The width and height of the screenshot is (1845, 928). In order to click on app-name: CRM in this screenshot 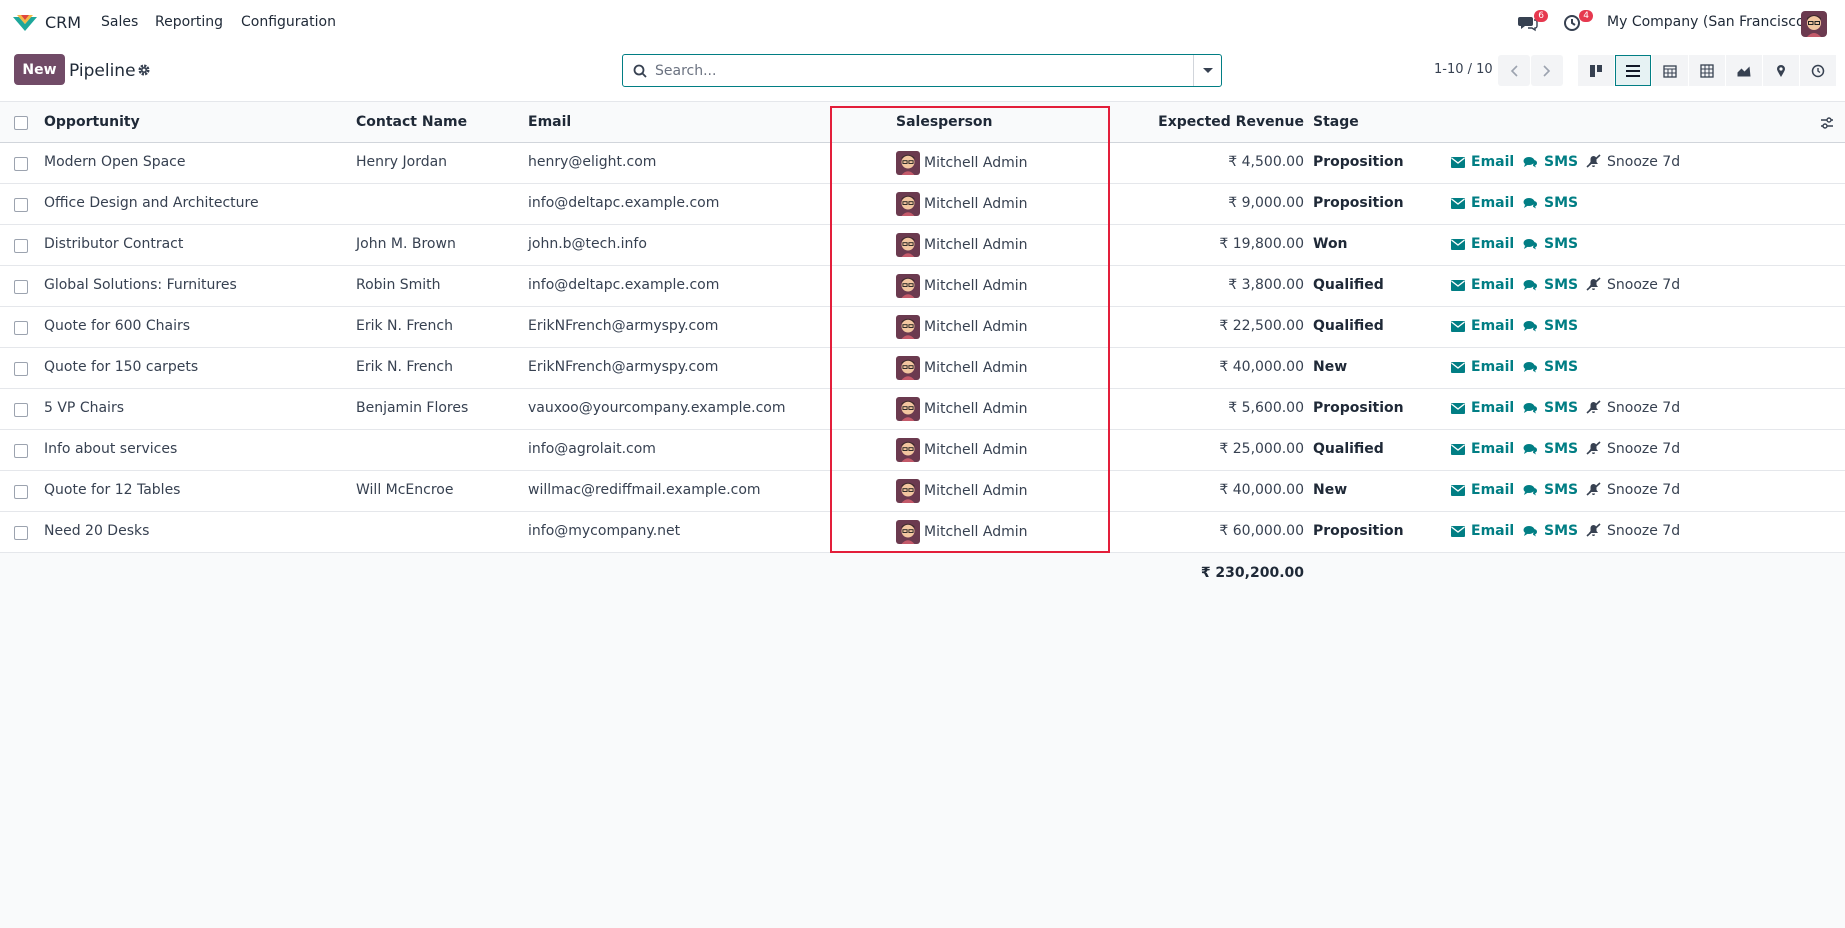, I will do `click(63, 22)`.